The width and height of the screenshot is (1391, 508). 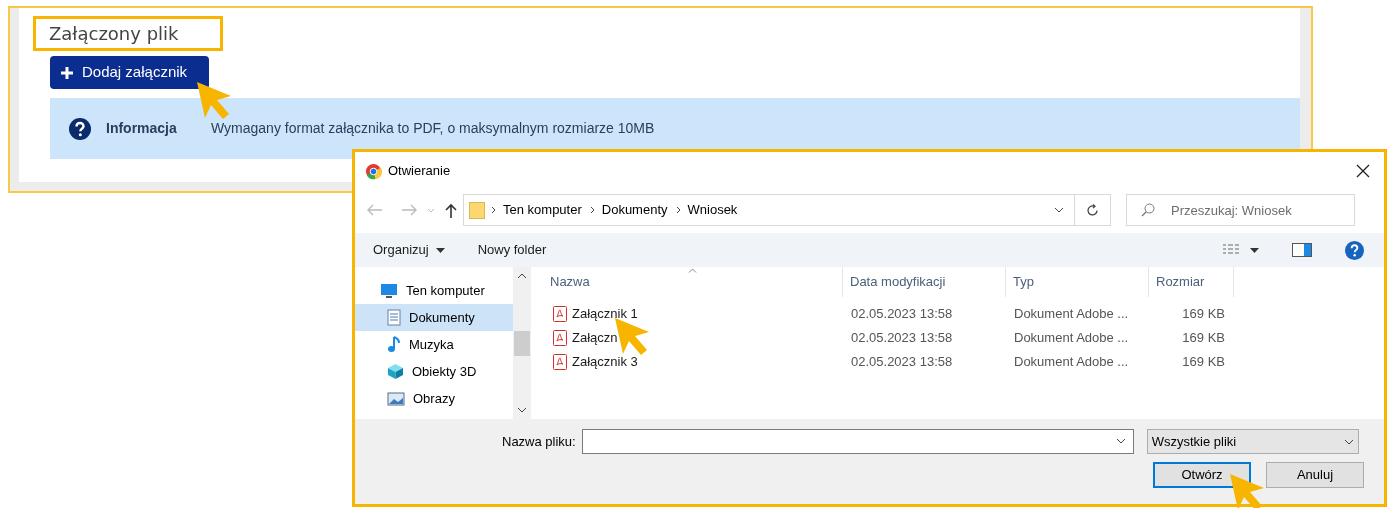 I want to click on picture-icon, so click(x=396, y=398).